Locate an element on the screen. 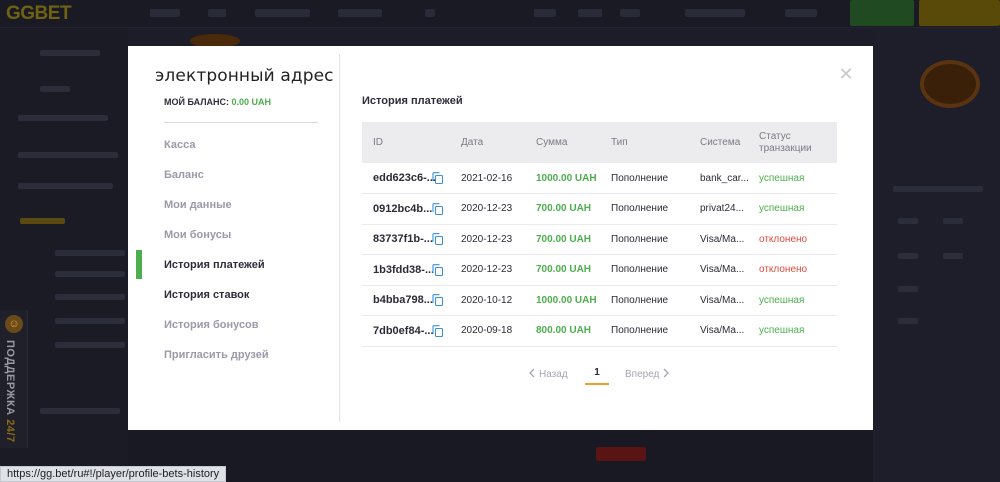 Image resolution: width=1000 pixels, height=482 pixels. close-icon: ✕ is located at coordinates (846, 74).